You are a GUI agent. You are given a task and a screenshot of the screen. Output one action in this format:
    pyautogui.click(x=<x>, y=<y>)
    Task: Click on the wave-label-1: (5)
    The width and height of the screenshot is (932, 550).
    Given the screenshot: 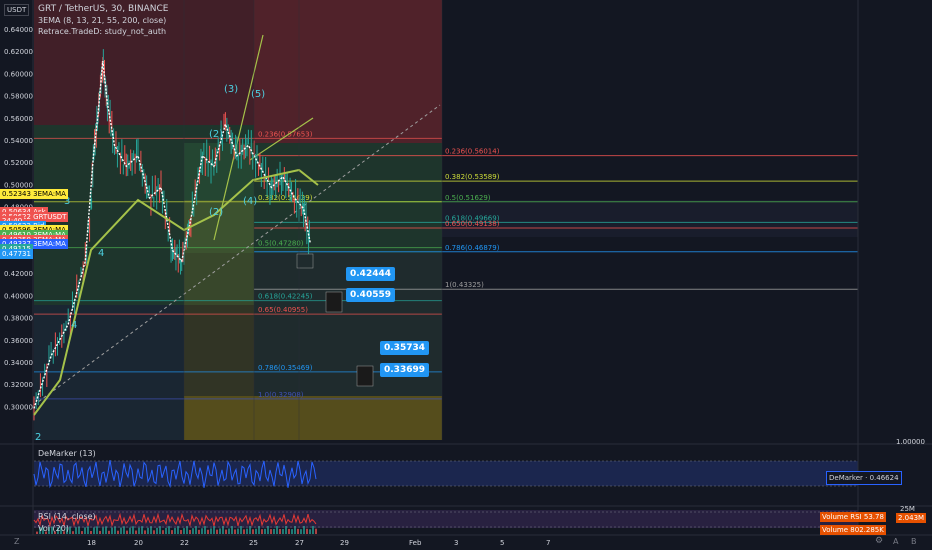 What is the action you would take?
    pyautogui.click(x=258, y=94)
    